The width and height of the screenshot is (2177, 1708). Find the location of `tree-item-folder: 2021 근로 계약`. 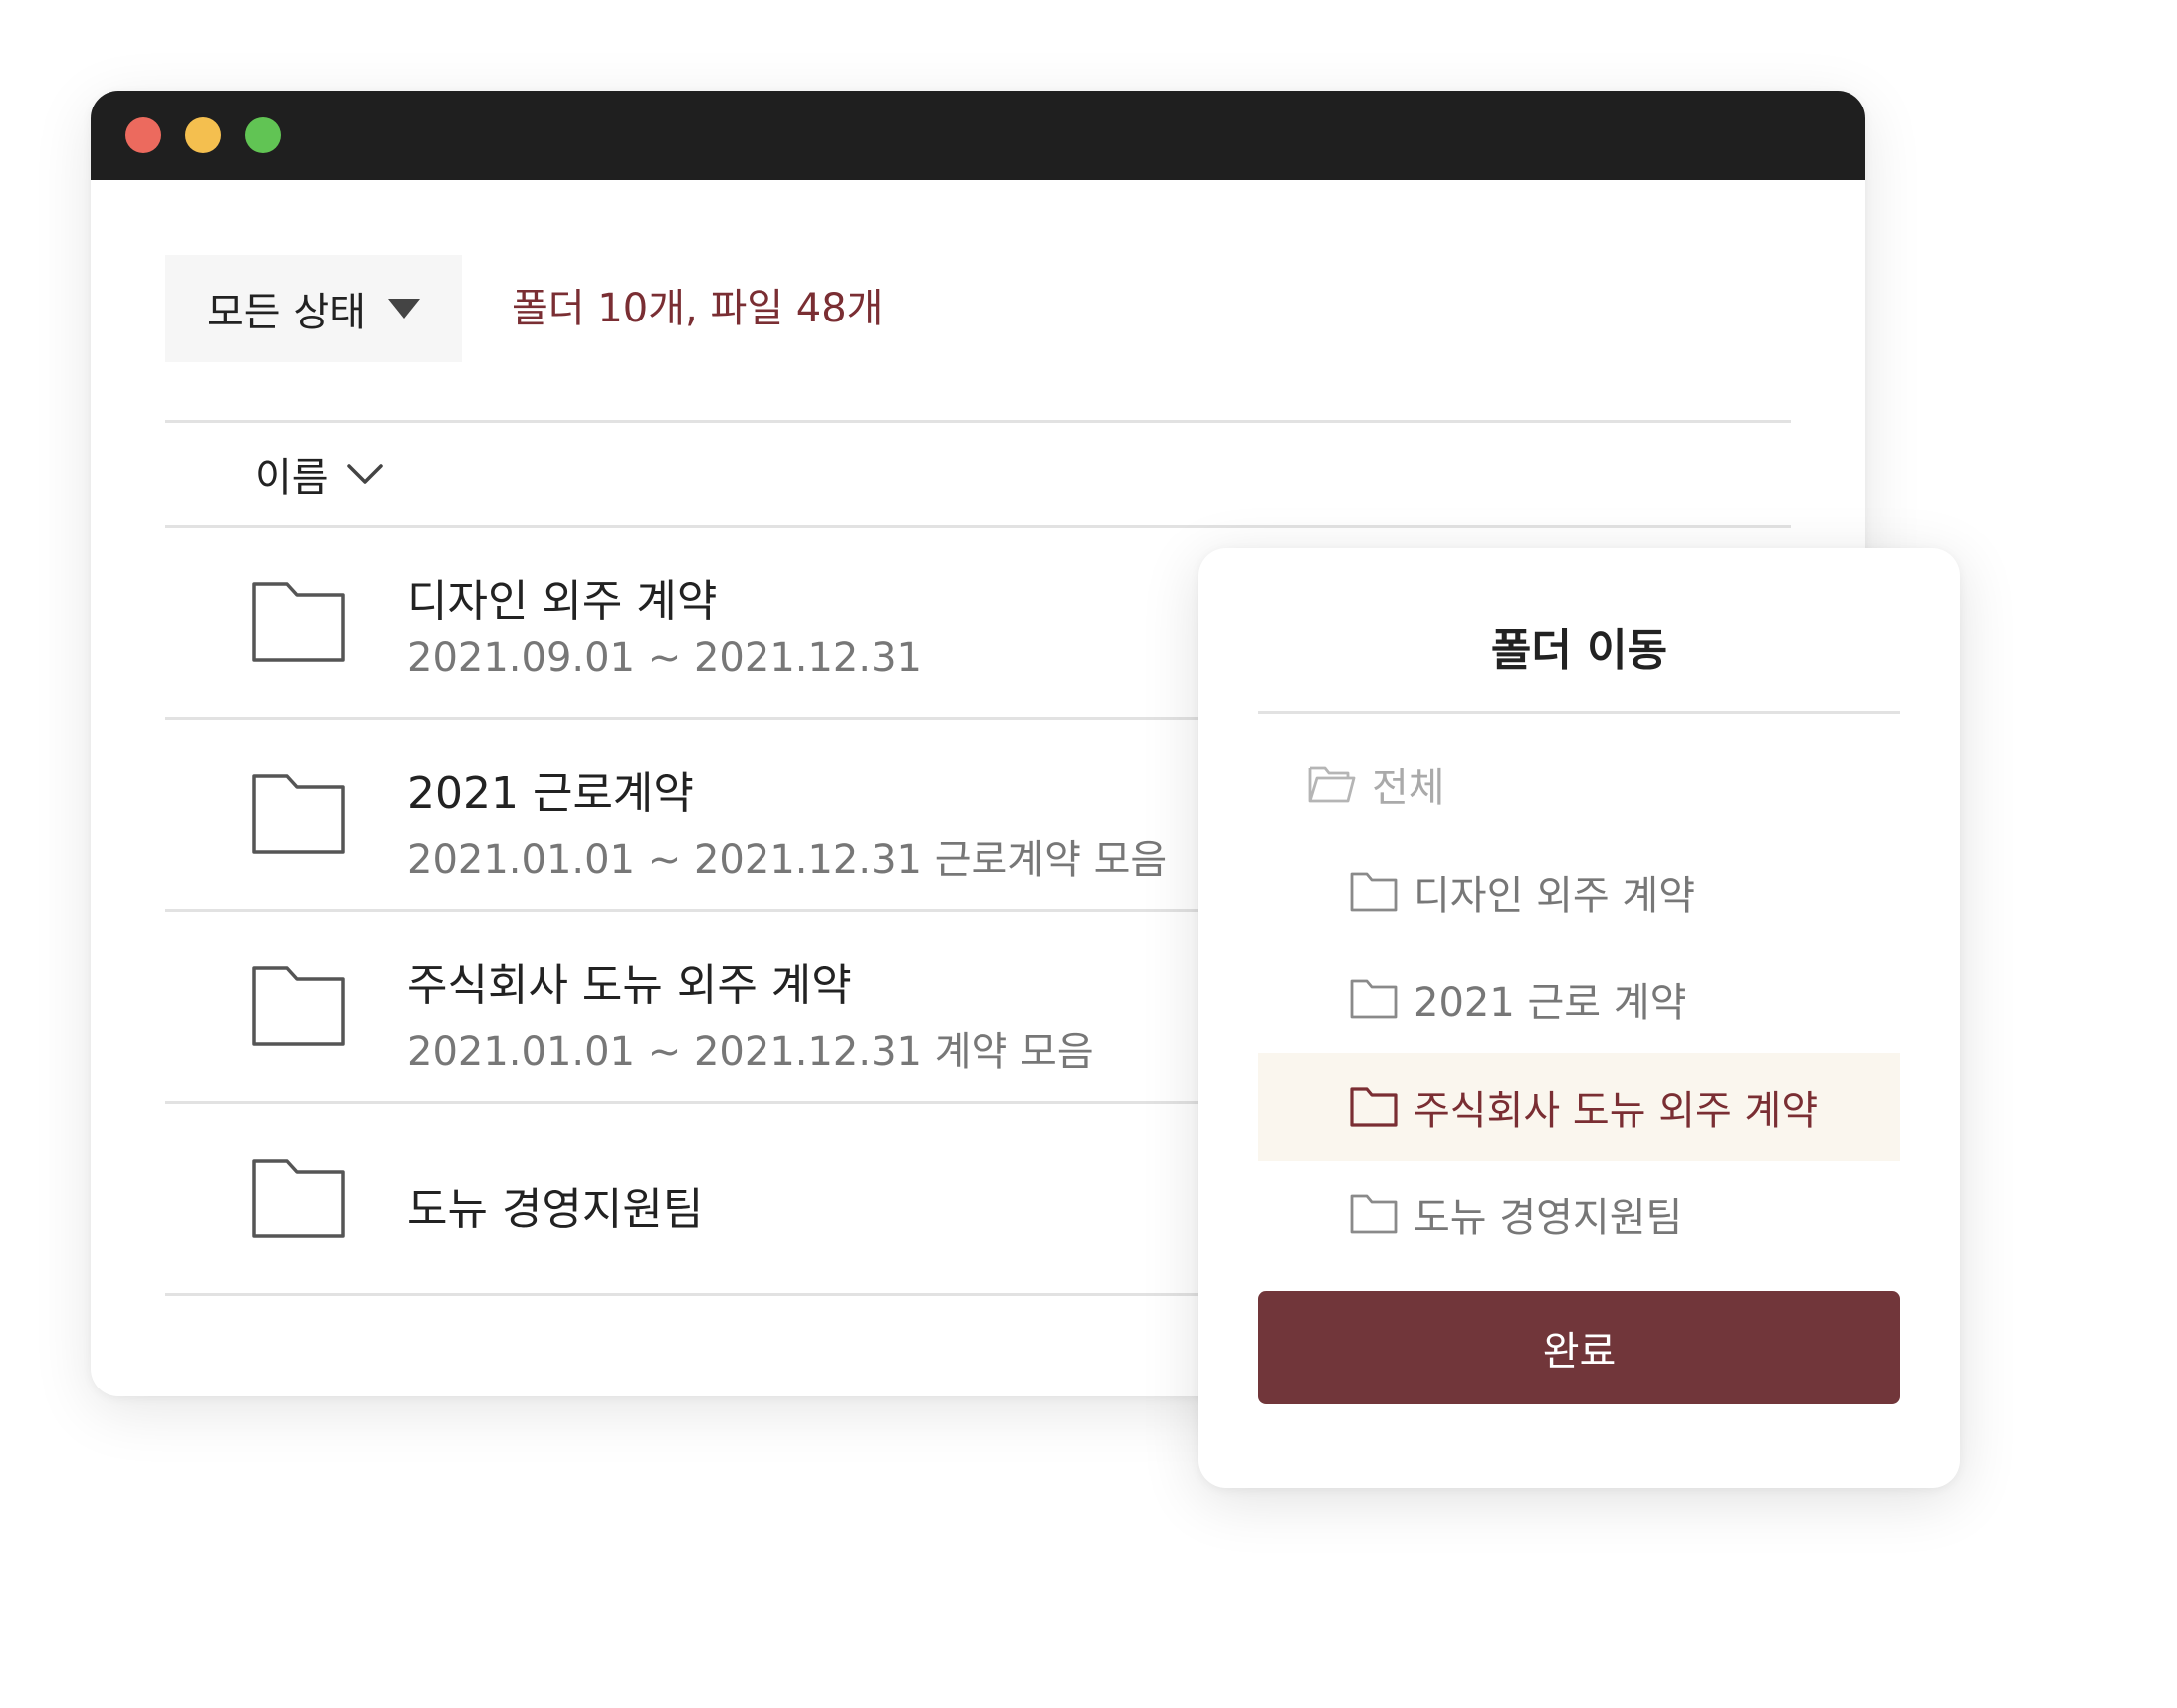

tree-item-folder: 2021 근로 계약 is located at coordinates (1579, 999).